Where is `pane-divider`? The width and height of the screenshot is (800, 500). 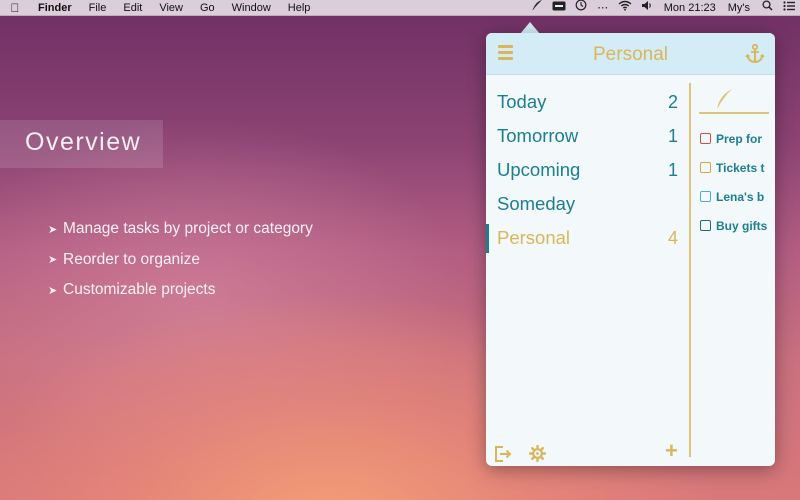
pane-divider is located at coordinates (690, 270).